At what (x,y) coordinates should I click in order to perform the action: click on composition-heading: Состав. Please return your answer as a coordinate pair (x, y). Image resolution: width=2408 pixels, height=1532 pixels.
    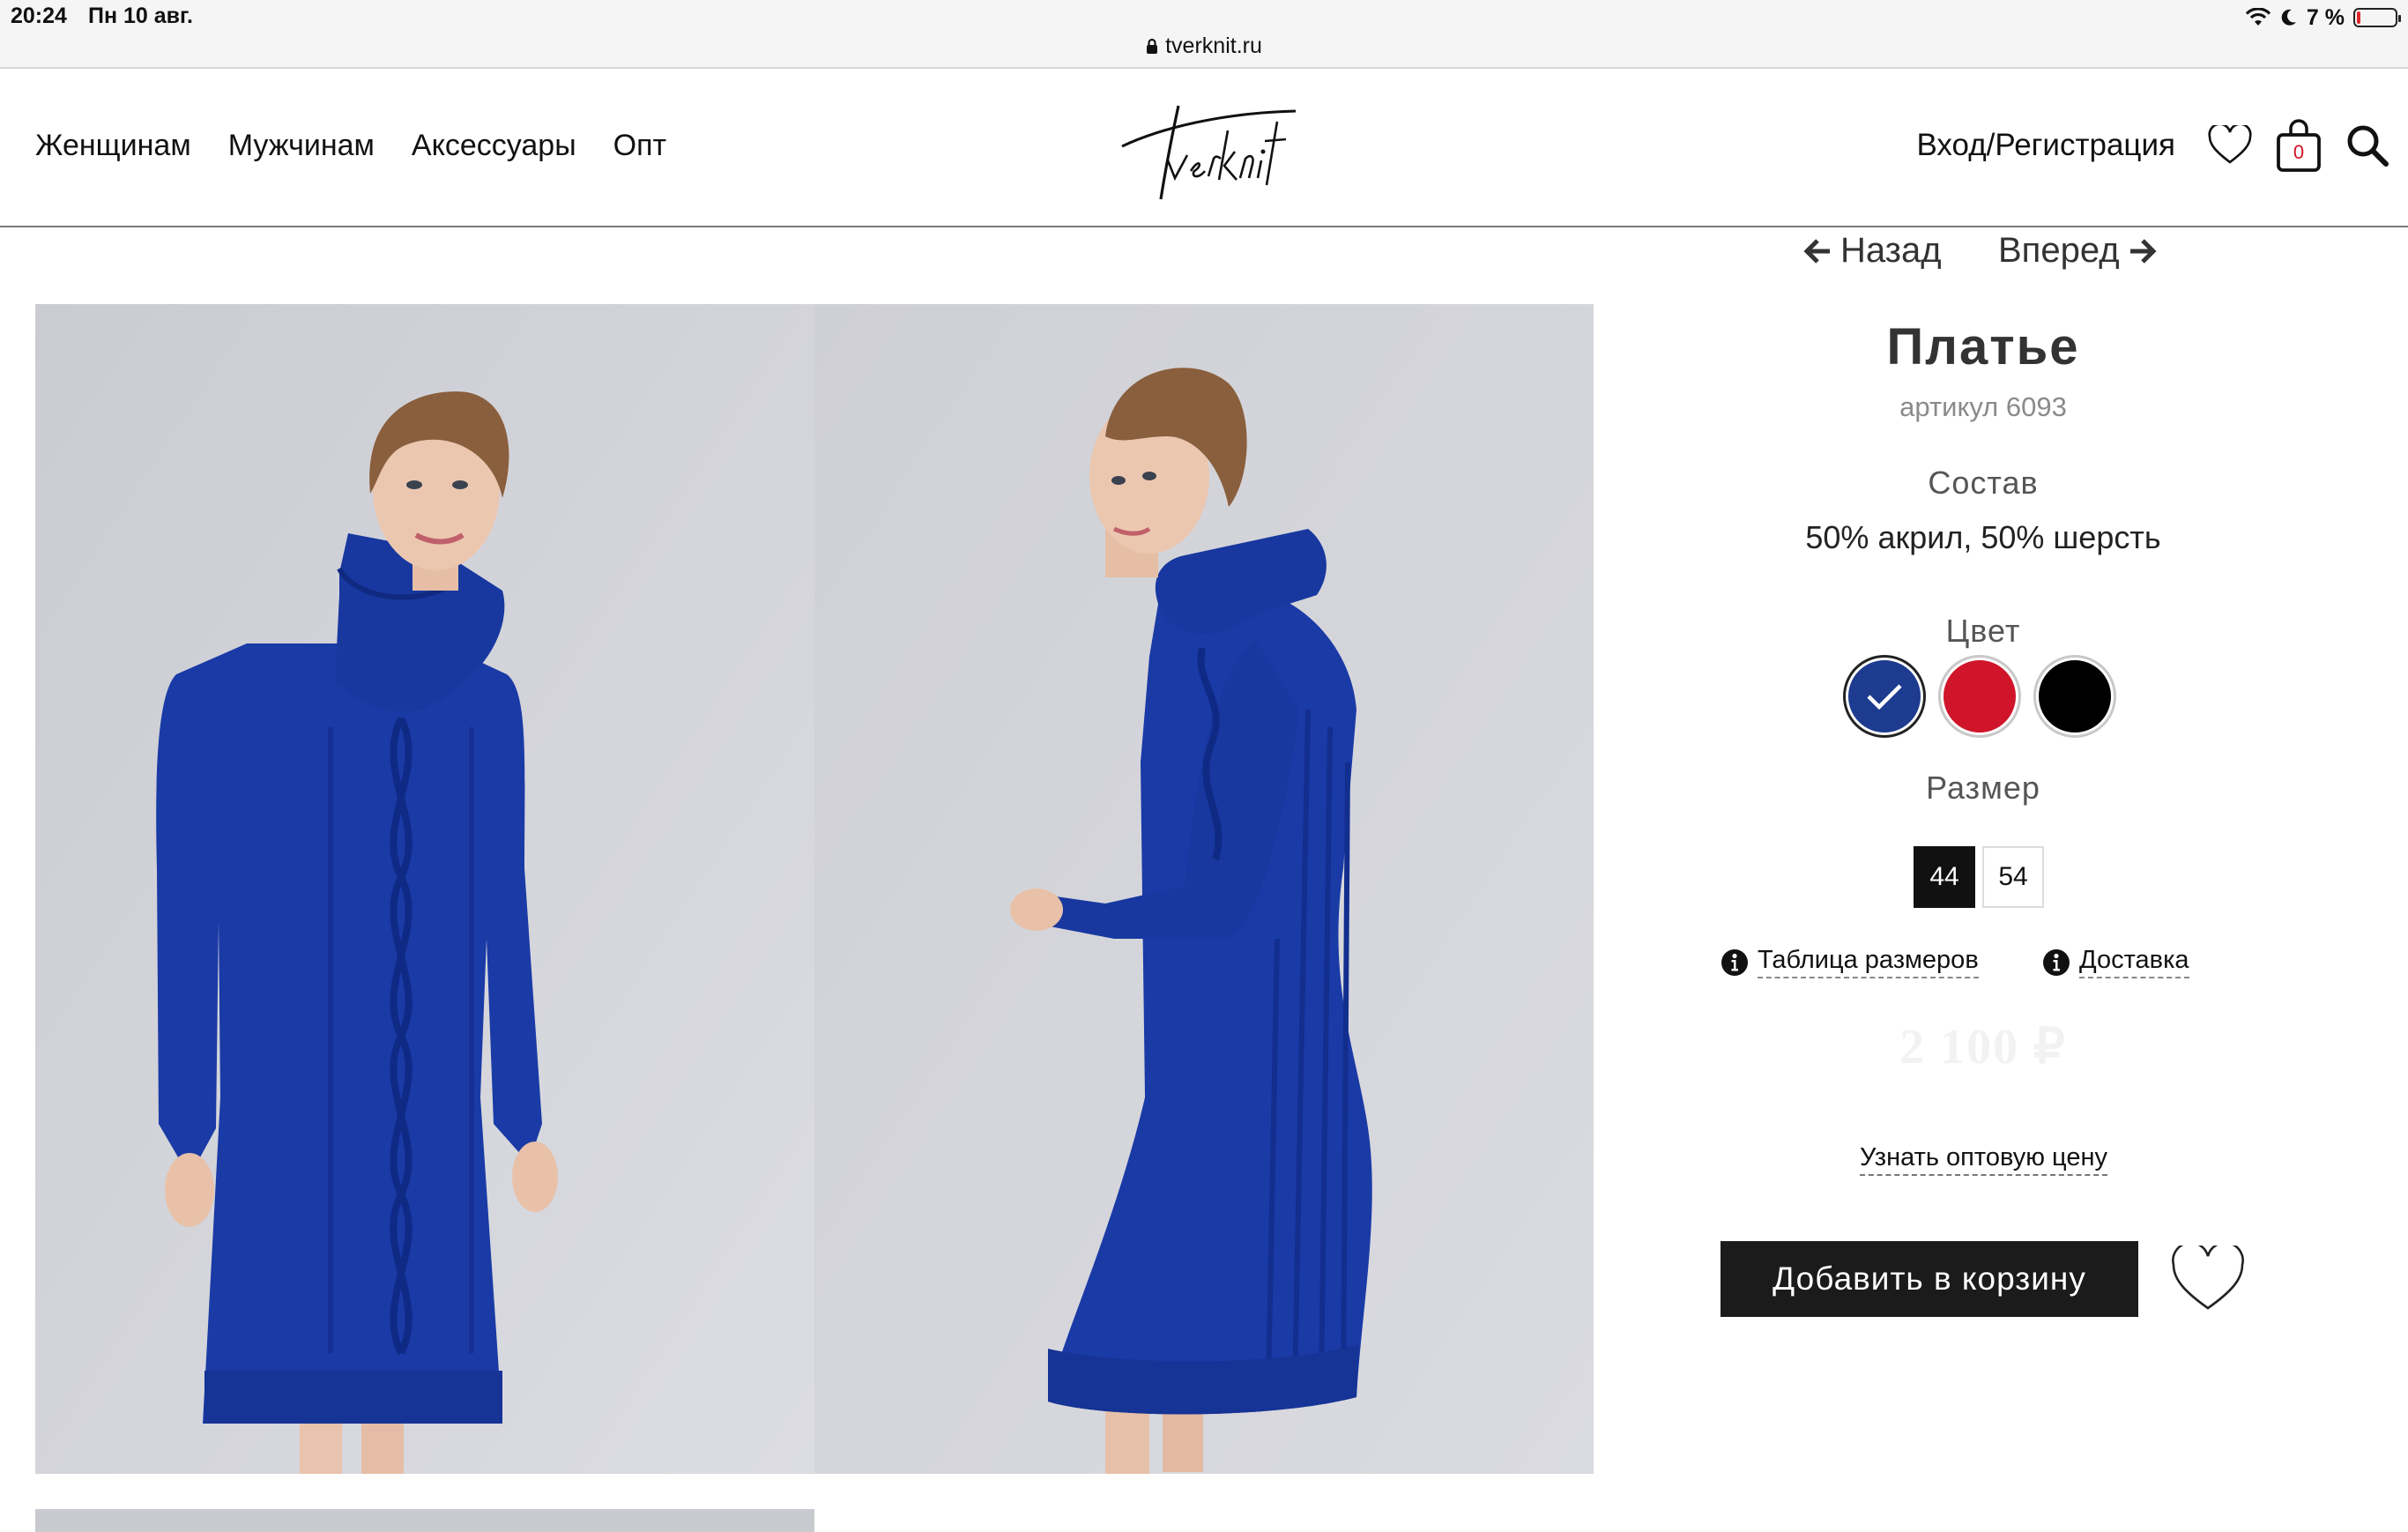
    Looking at the image, I should click on (1983, 483).